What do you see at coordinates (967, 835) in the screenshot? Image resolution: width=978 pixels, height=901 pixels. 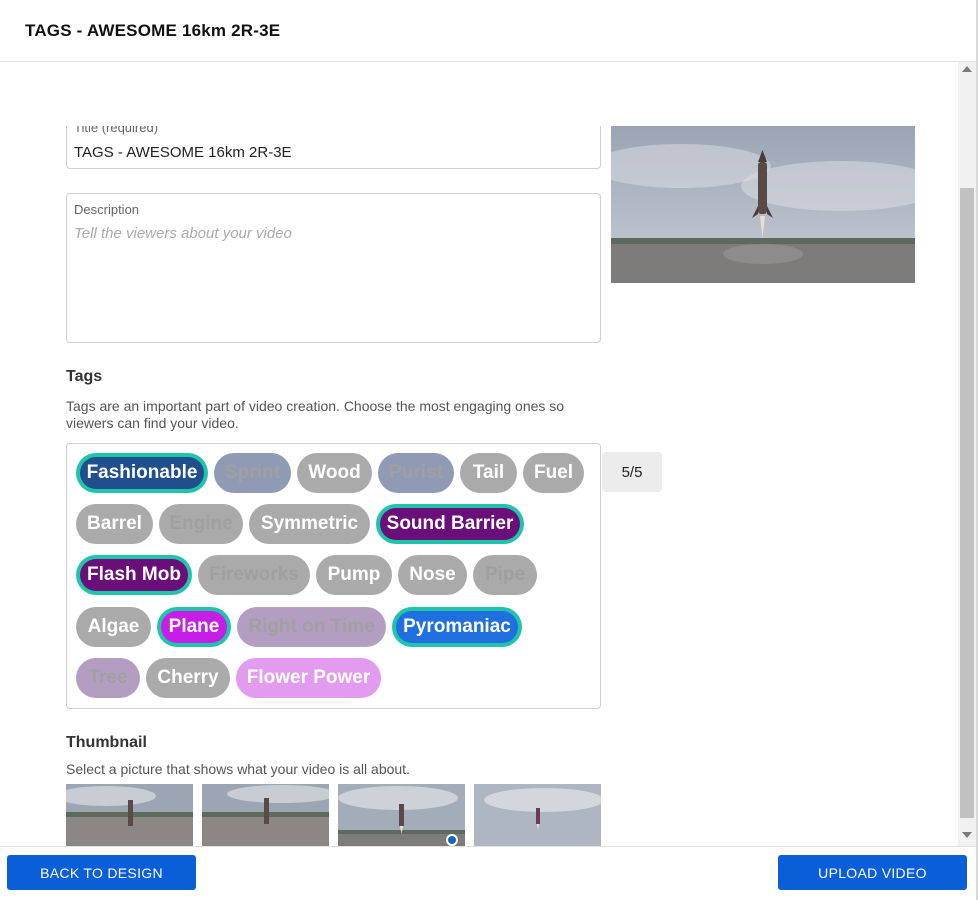 I see `scroll-down-arrow-icon` at bounding box center [967, 835].